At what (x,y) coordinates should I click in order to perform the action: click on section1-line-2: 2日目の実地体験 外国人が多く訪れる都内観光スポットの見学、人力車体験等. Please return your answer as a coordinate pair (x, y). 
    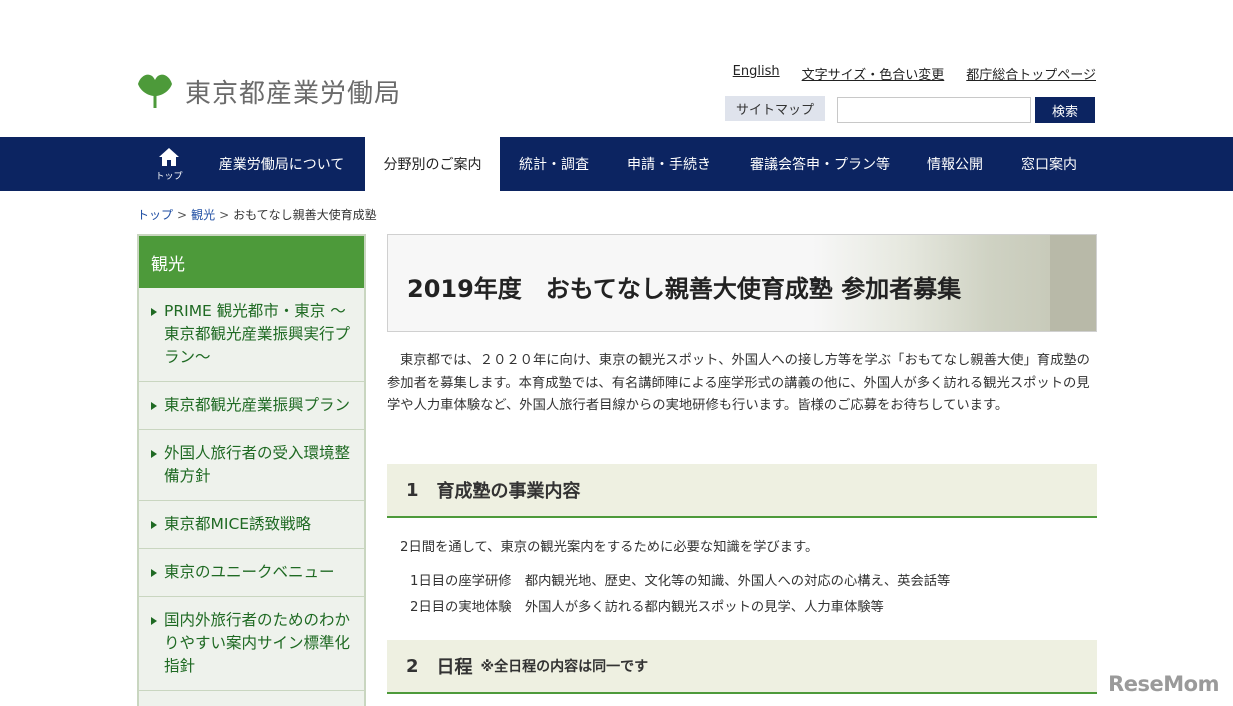
    Looking at the image, I should click on (647, 607).